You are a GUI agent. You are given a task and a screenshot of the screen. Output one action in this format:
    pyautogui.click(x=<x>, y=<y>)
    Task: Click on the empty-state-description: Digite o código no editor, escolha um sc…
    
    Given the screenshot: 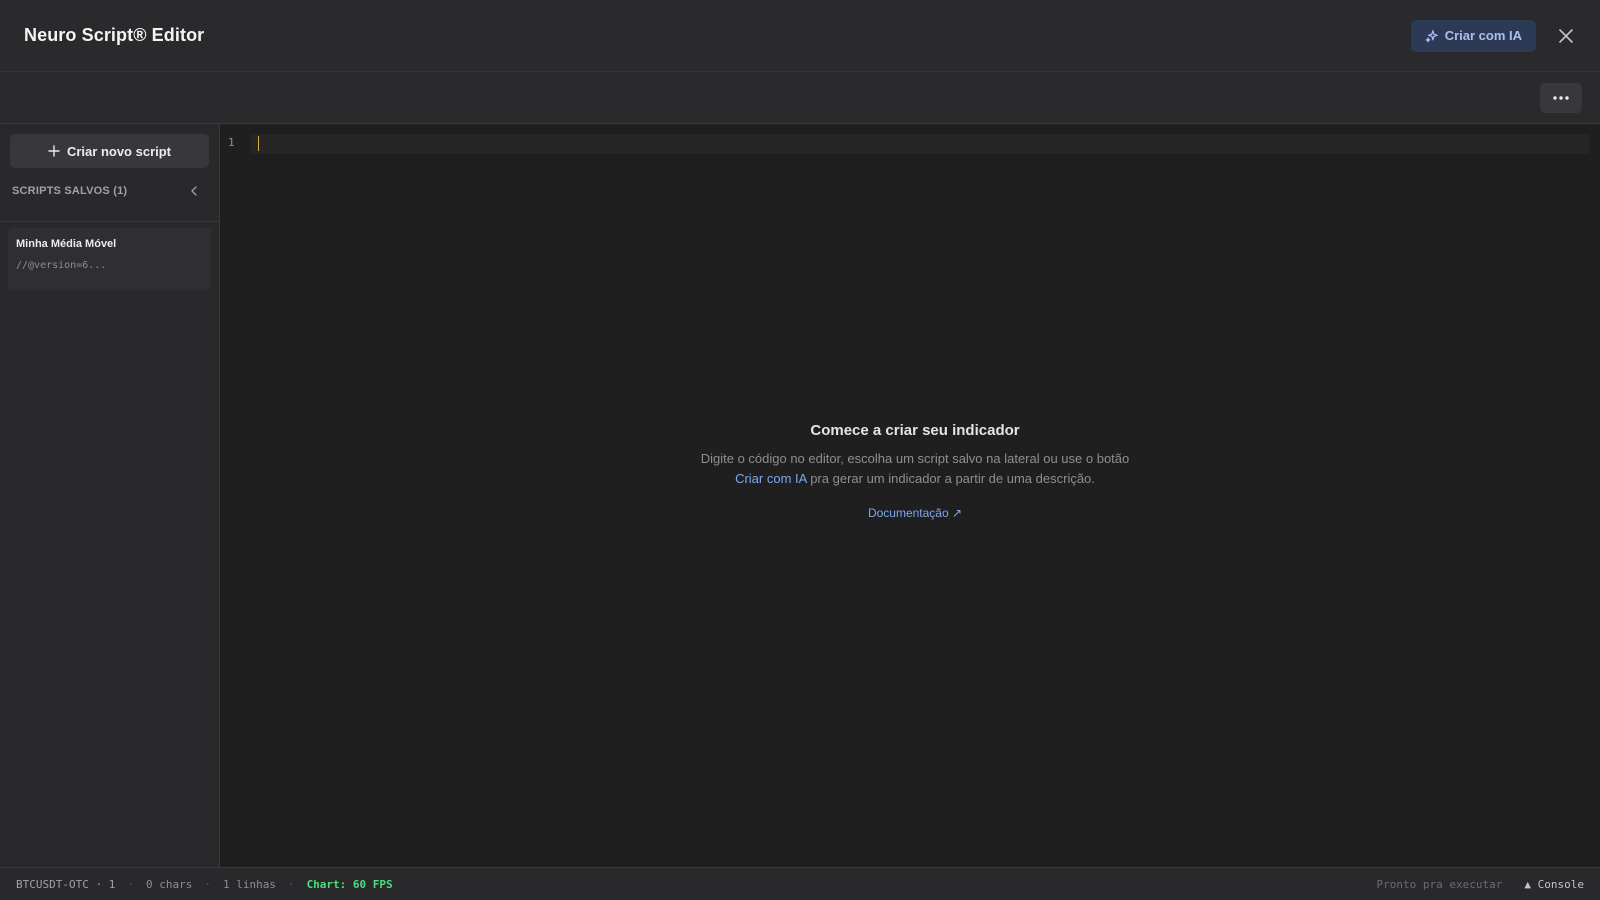 What is the action you would take?
    pyautogui.click(x=915, y=469)
    